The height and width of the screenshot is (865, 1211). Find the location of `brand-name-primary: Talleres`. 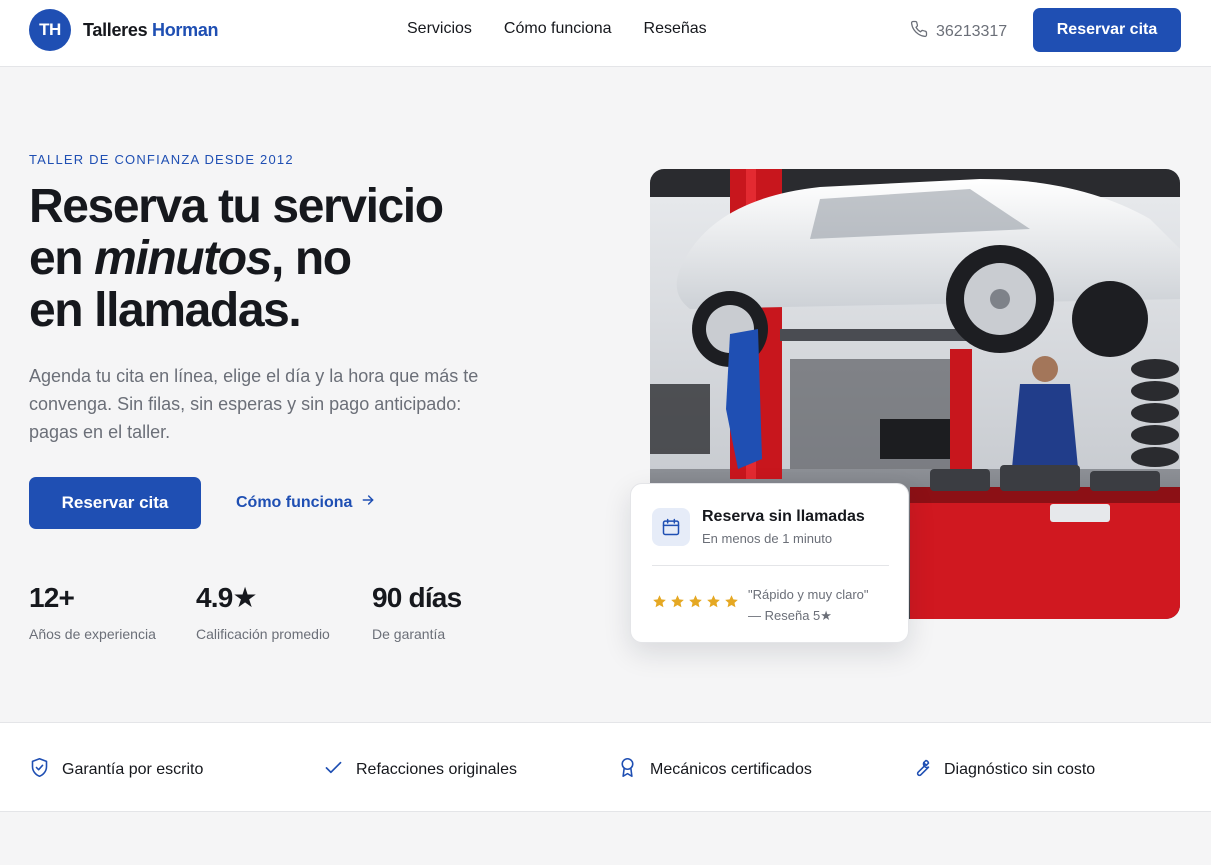

brand-name-primary: Talleres is located at coordinates (115, 29).